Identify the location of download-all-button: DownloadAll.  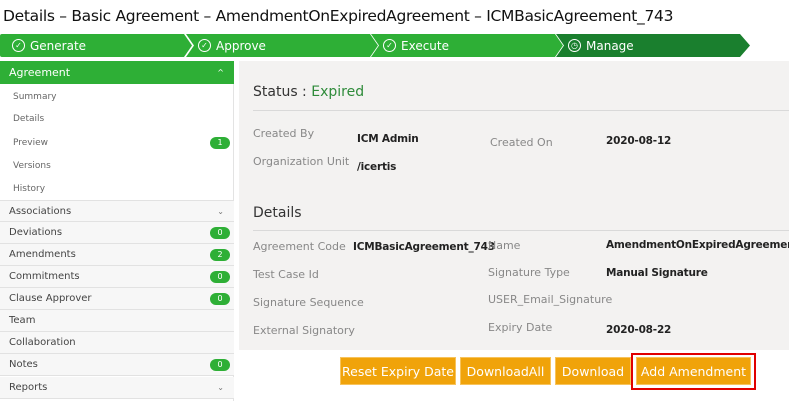
(505, 371).